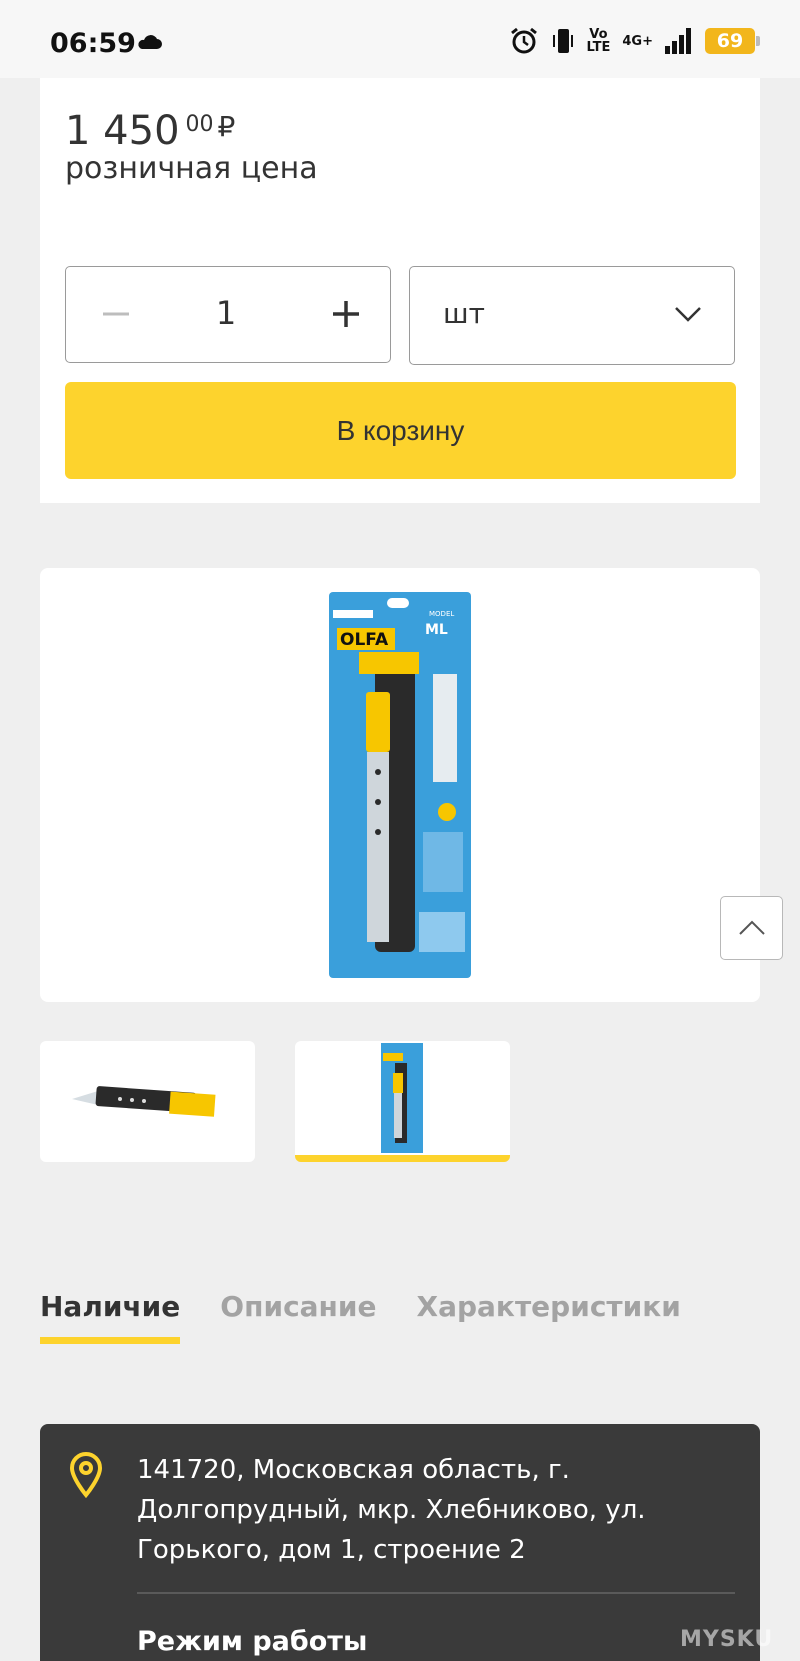 The width and height of the screenshot is (800, 1661). What do you see at coordinates (150, 42) in the screenshot?
I see `cloud-icon` at bounding box center [150, 42].